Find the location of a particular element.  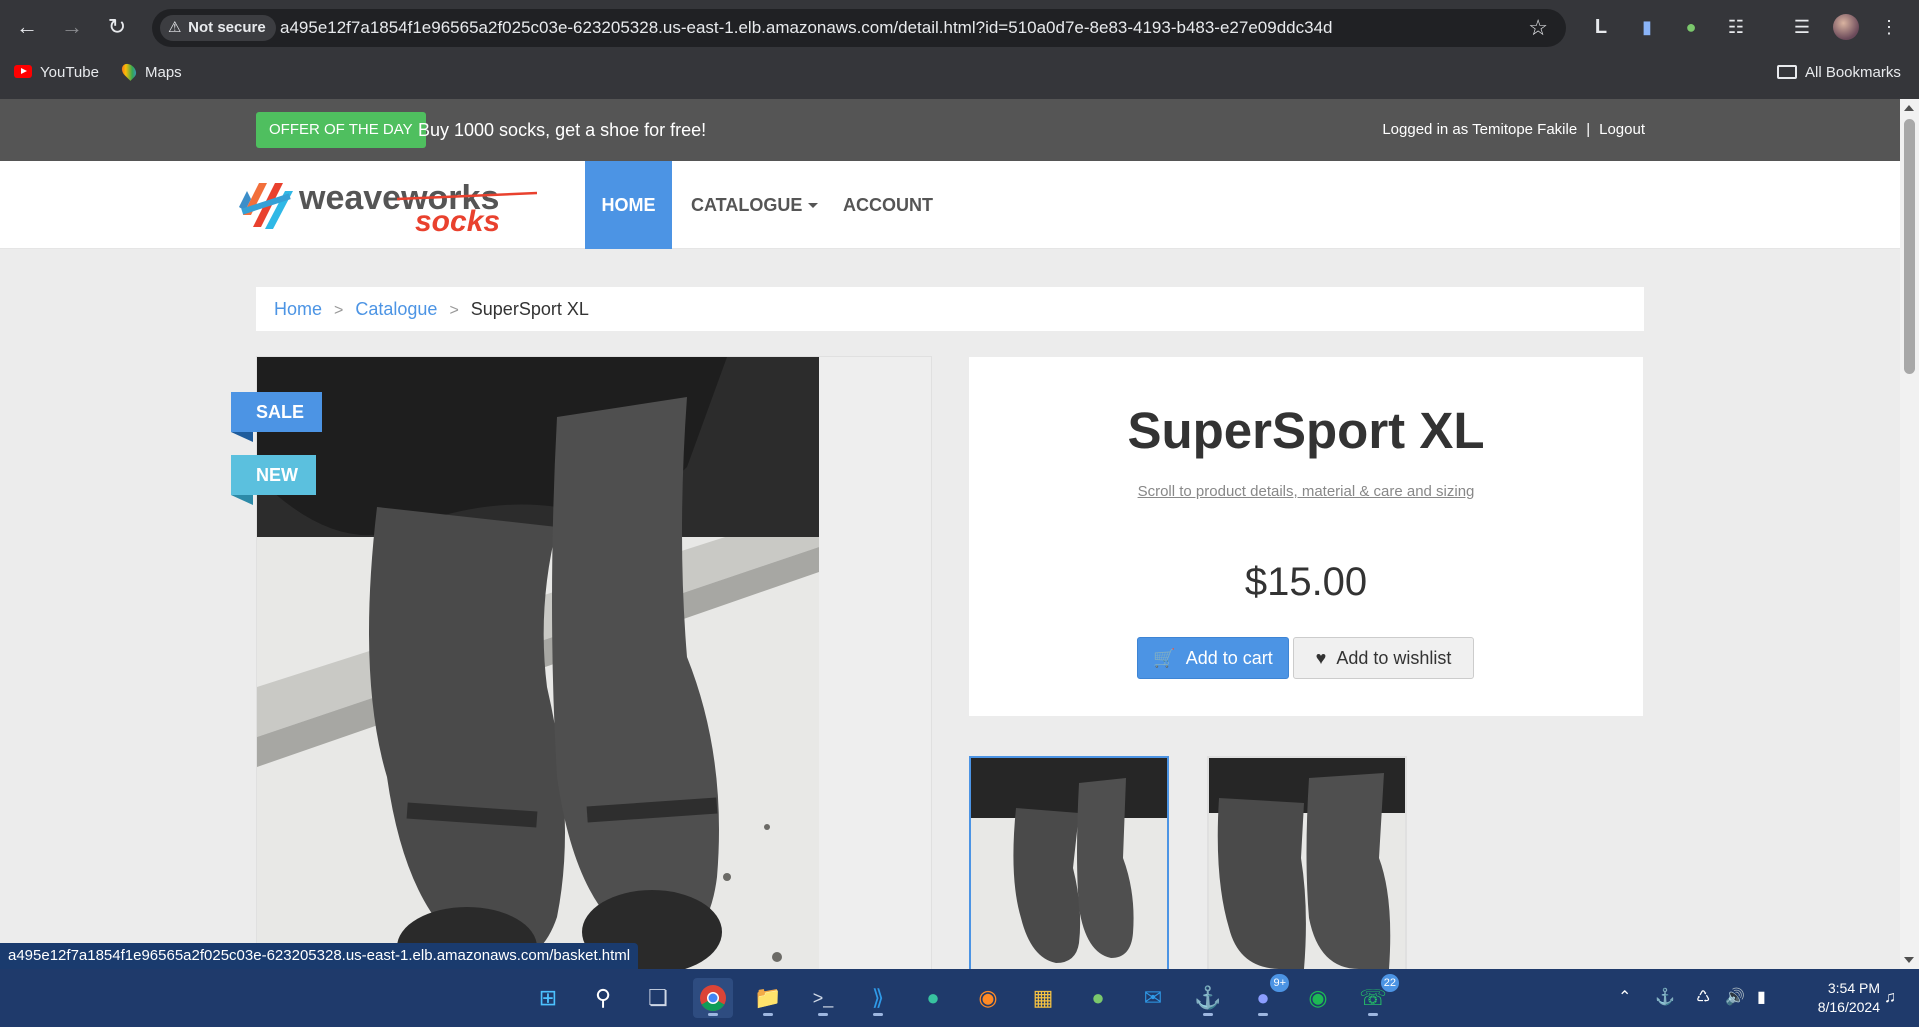

search-icon: ⚲ is located at coordinates (603, 998).